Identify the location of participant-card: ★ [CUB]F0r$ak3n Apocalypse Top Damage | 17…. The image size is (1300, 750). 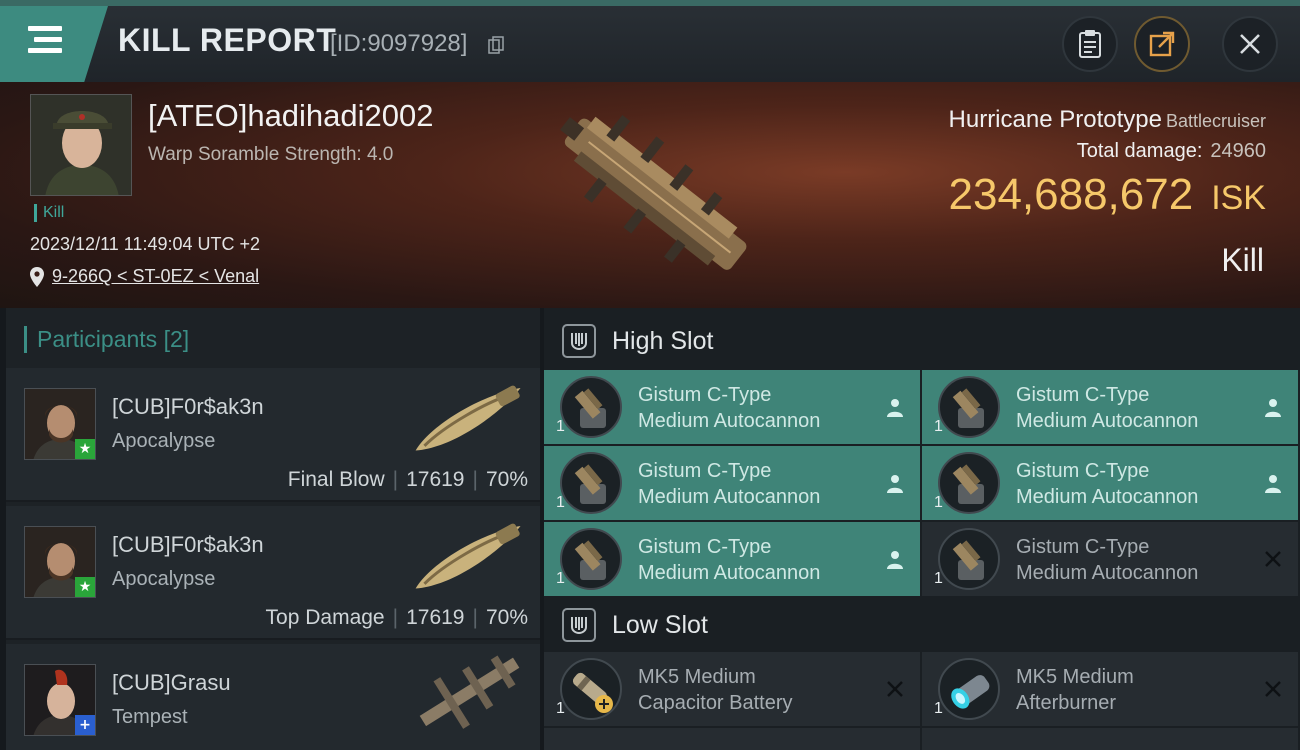
(273, 573).